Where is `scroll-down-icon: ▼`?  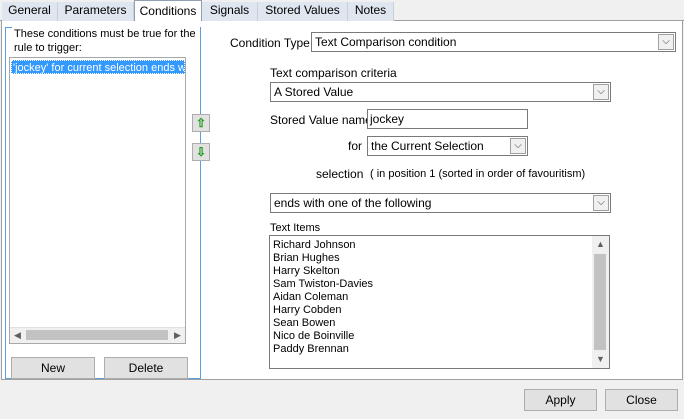 scroll-down-icon: ▼ is located at coordinates (600, 359).